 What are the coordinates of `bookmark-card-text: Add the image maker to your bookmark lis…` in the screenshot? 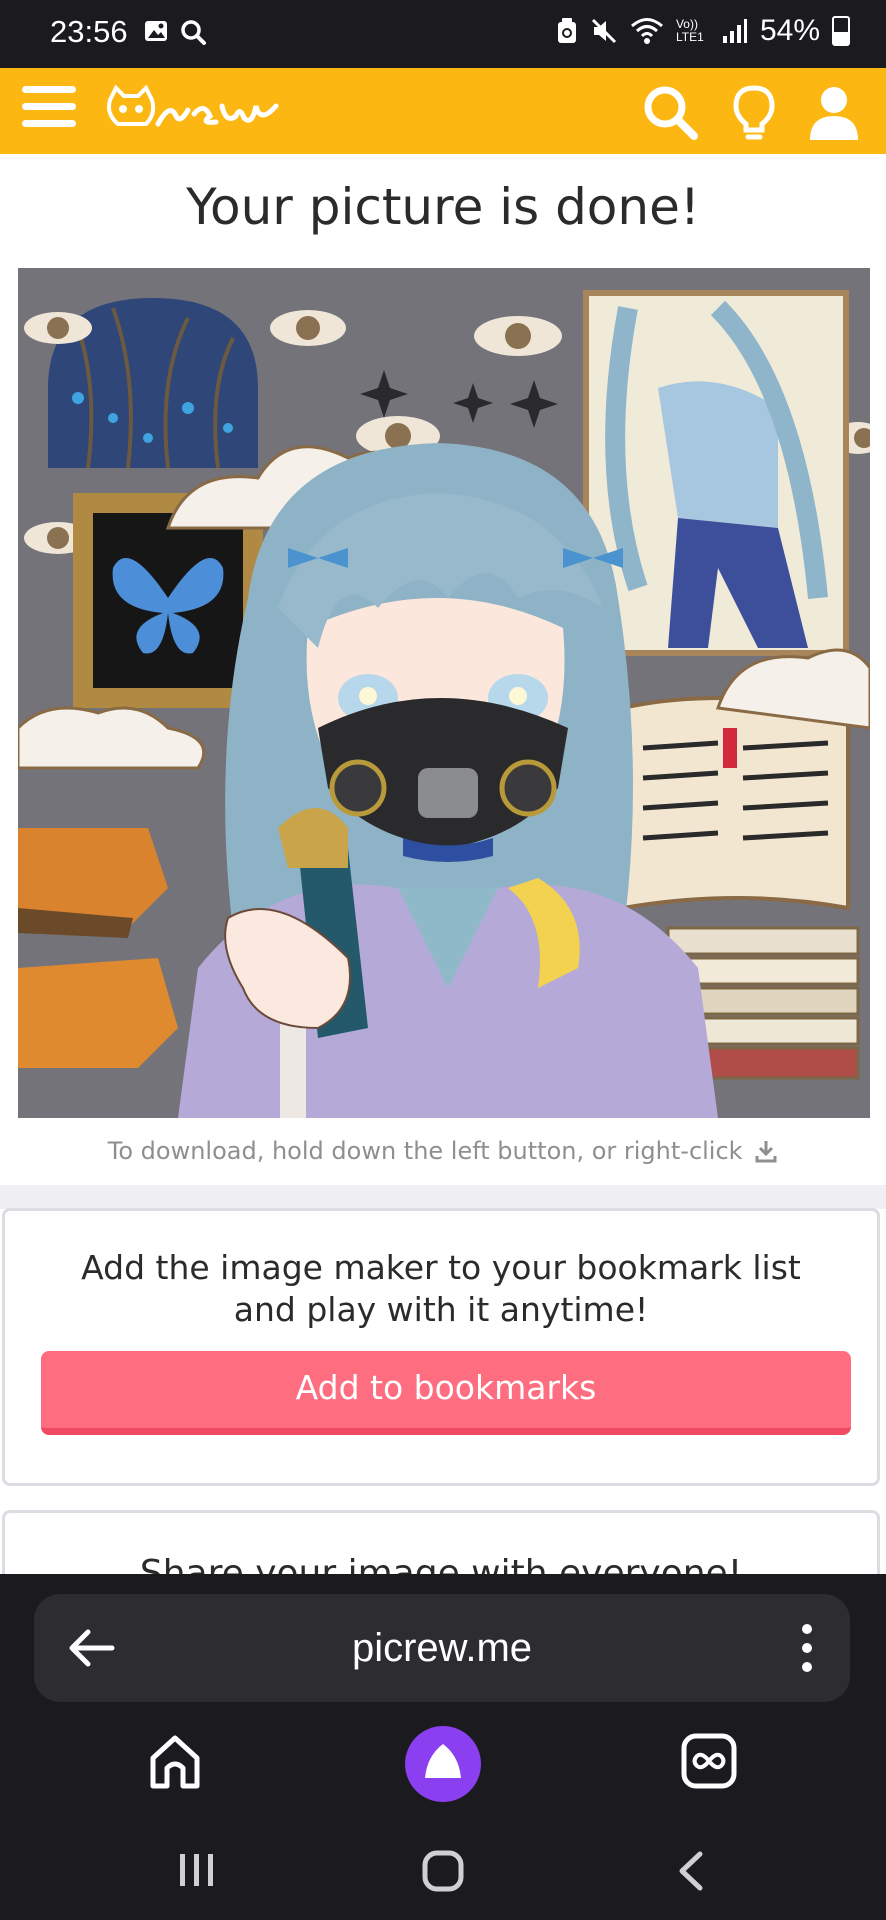 It's located at (441, 1289).